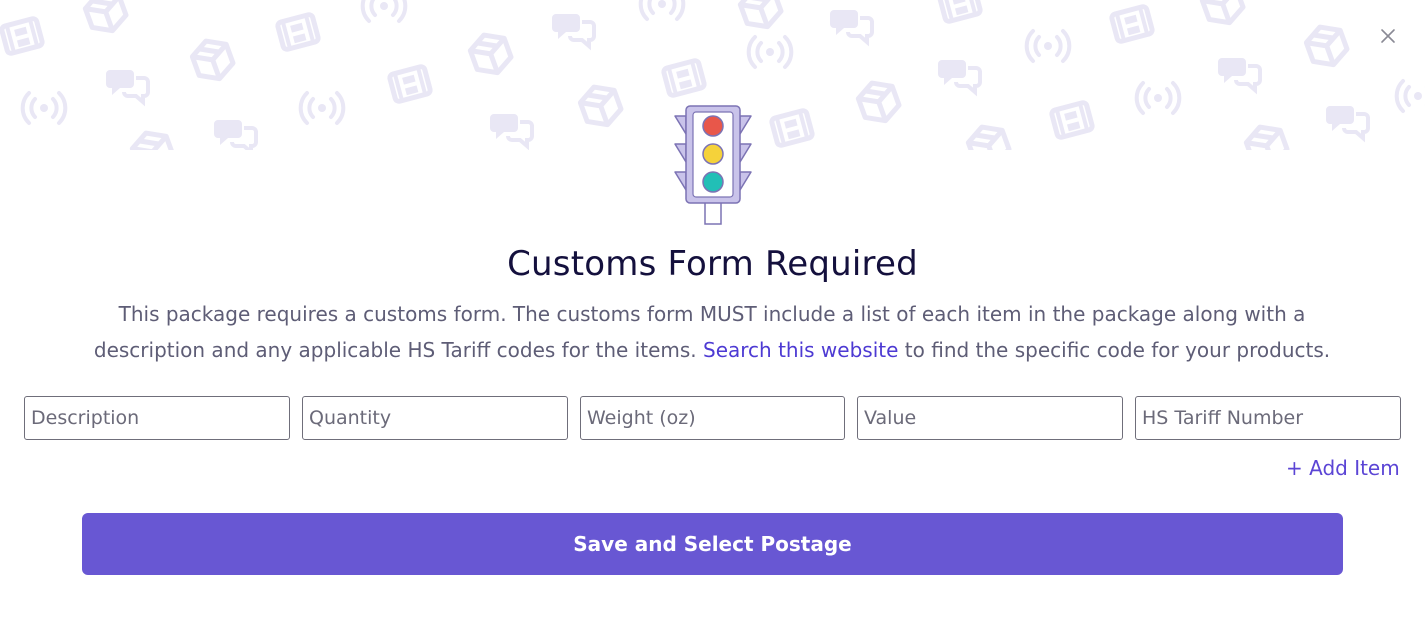 This screenshot has height=623, width=1425. What do you see at coordinates (712, 418) in the screenshot?
I see `weight-input` at bounding box center [712, 418].